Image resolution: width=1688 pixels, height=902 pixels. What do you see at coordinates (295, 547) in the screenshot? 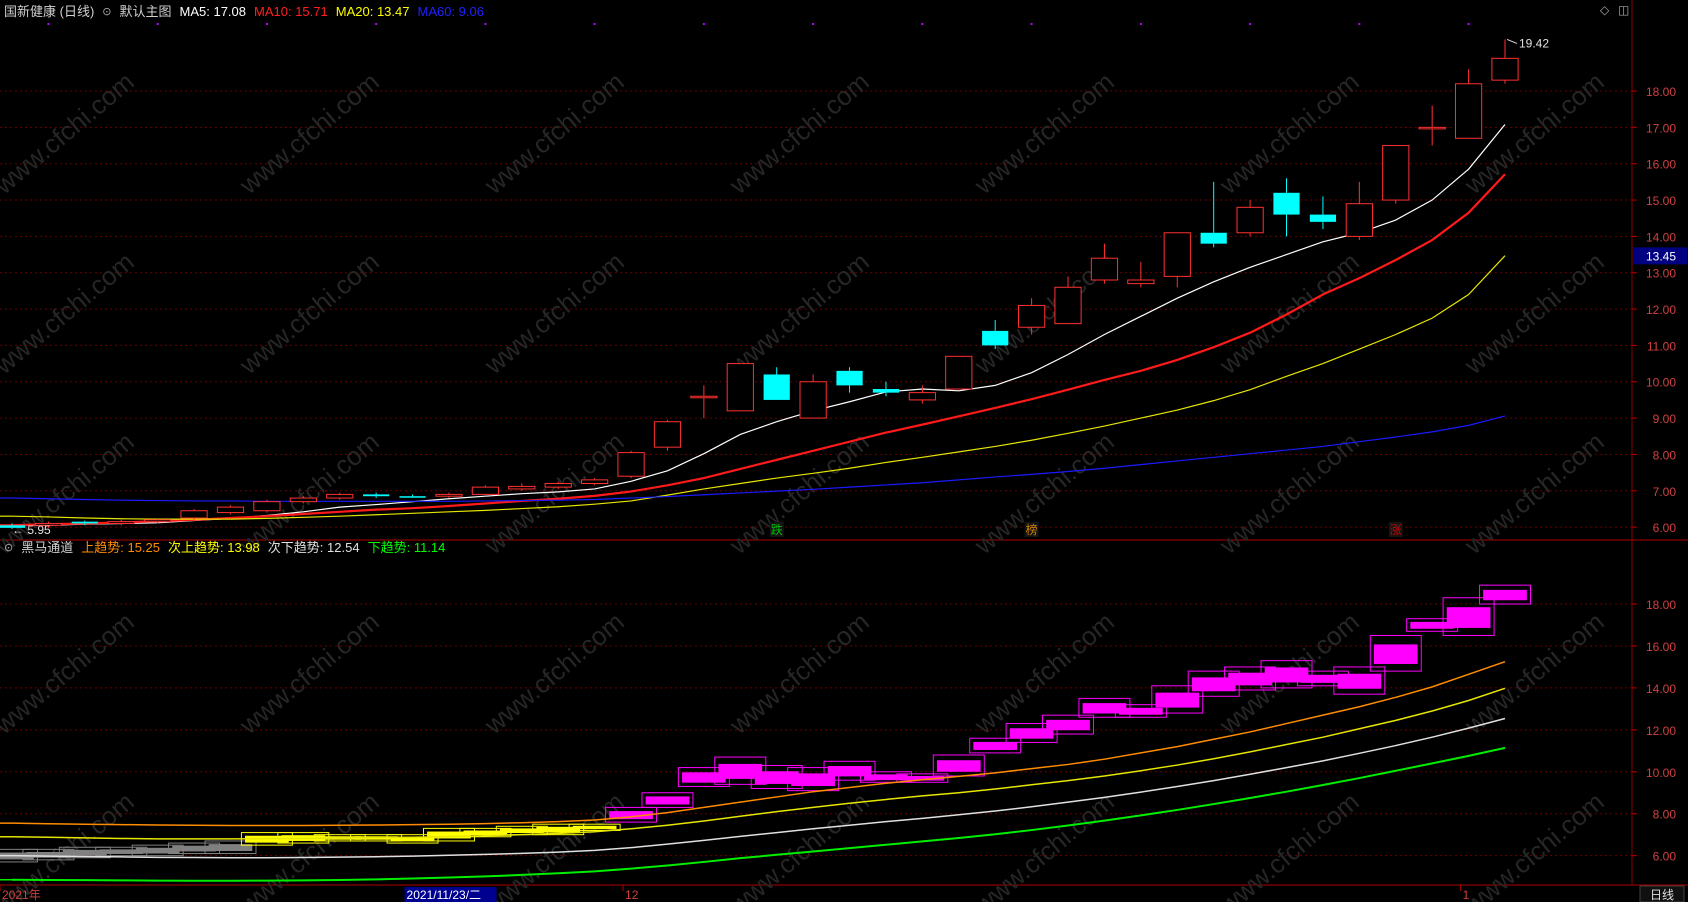
I see `legend-label: 次下趋势:` at bounding box center [295, 547].